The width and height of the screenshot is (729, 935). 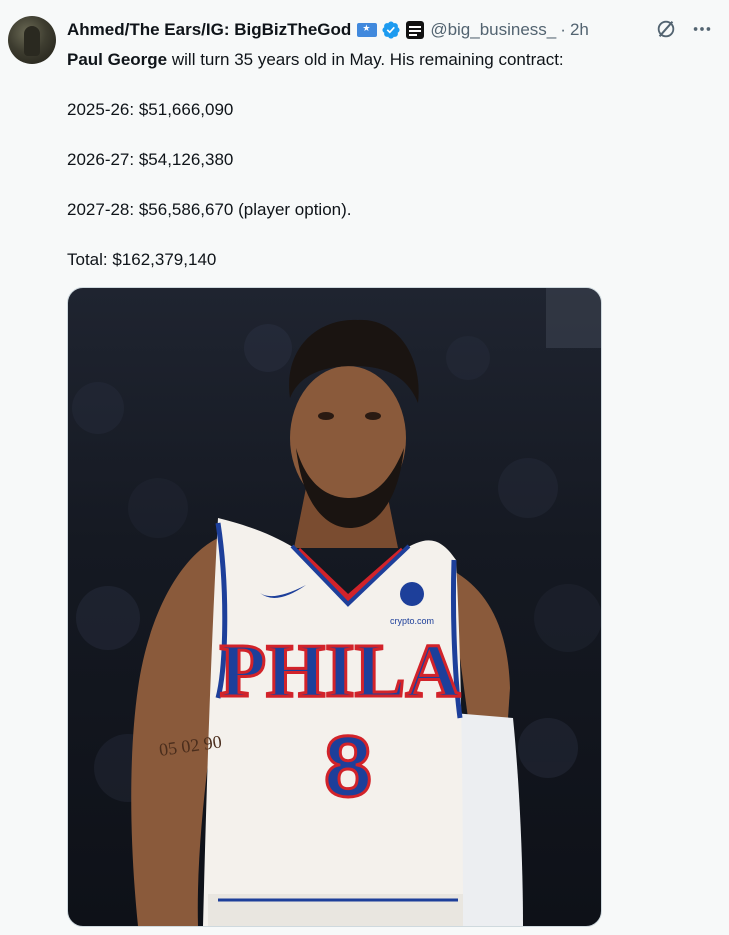 I want to click on jersey-number: 8, so click(x=348, y=767).